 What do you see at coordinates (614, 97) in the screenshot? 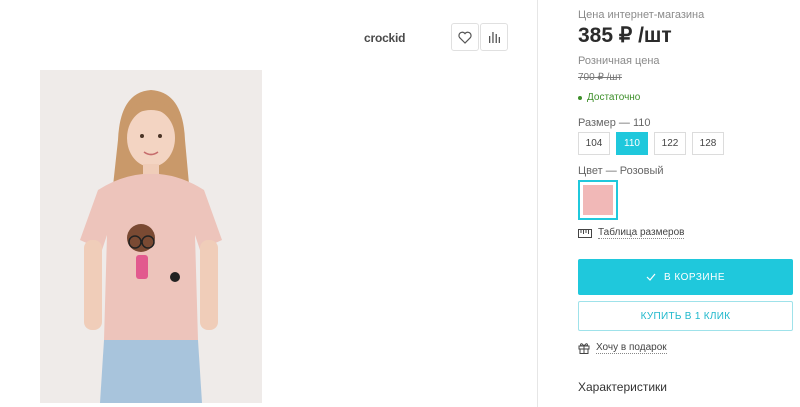
I see `stock-text: Достаточно` at bounding box center [614, 97].